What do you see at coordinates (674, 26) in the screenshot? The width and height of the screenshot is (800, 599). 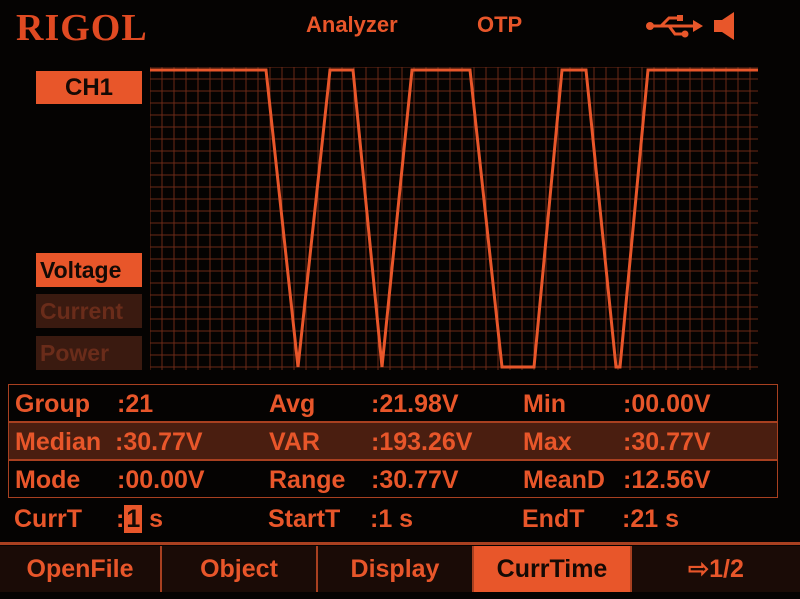 I see `usb-icon` at bounding box center [674, 26].